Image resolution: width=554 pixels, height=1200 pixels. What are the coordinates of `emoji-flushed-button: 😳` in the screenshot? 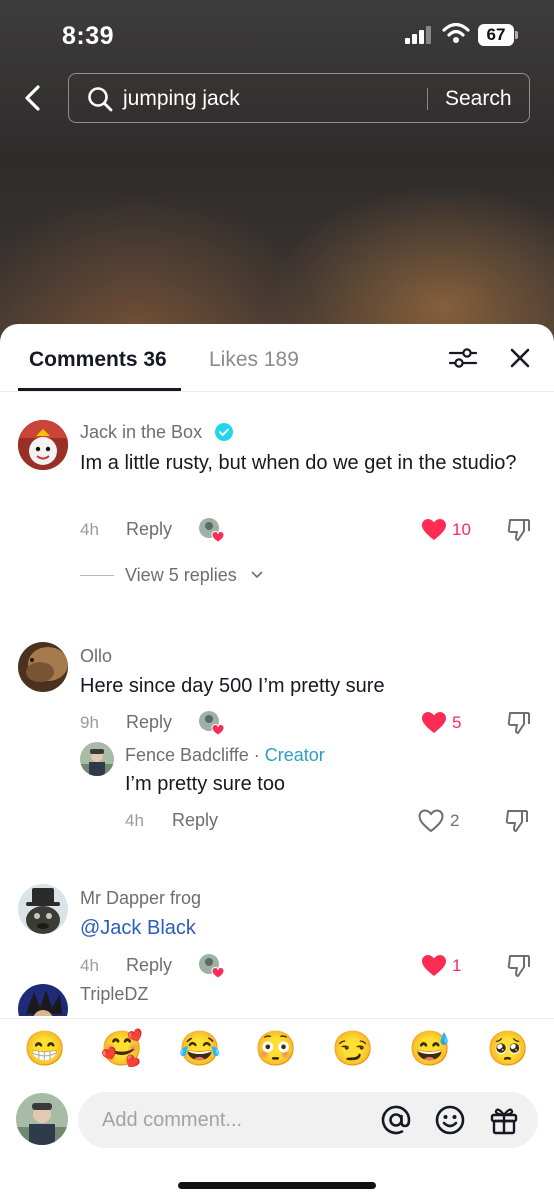 It's located at (276, 1049).